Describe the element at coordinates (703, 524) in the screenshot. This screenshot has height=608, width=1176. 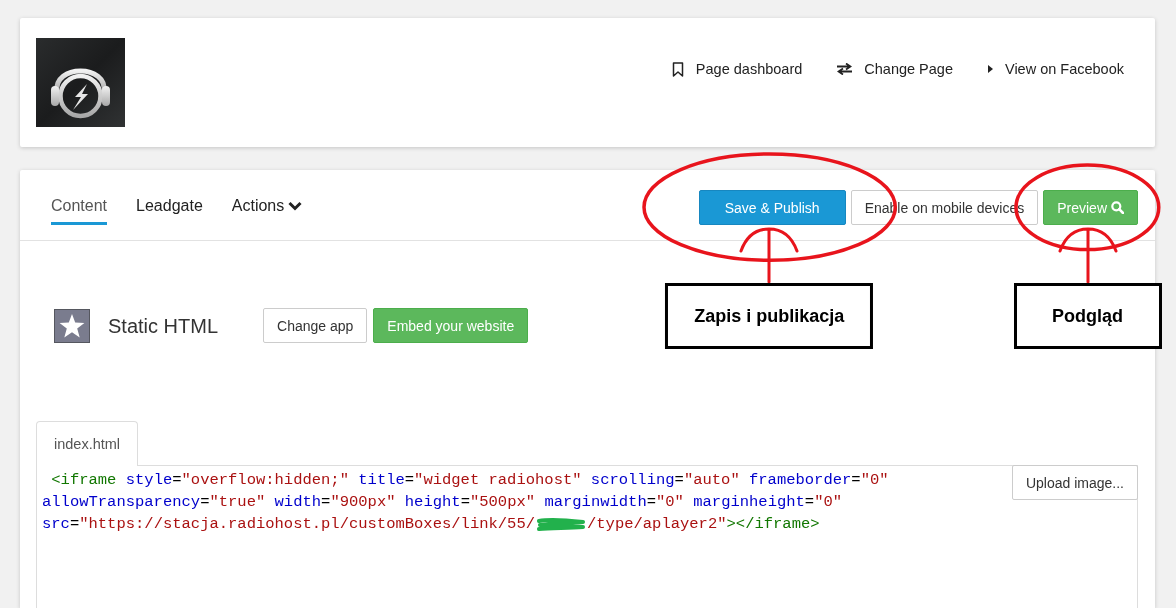
I see `code-text: /type/aplayer2"></iframe>` at that location.